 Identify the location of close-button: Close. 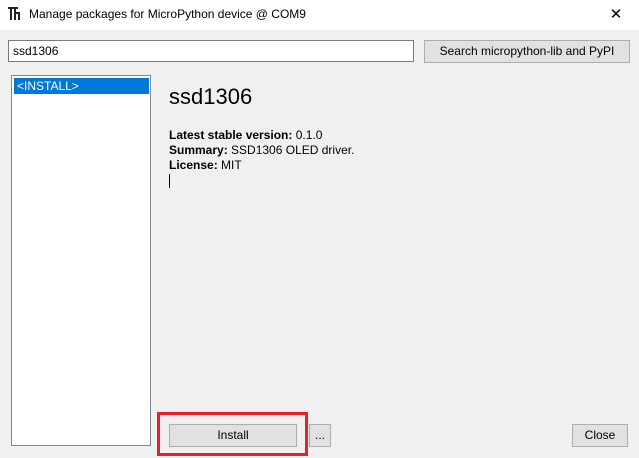
(600, 435).